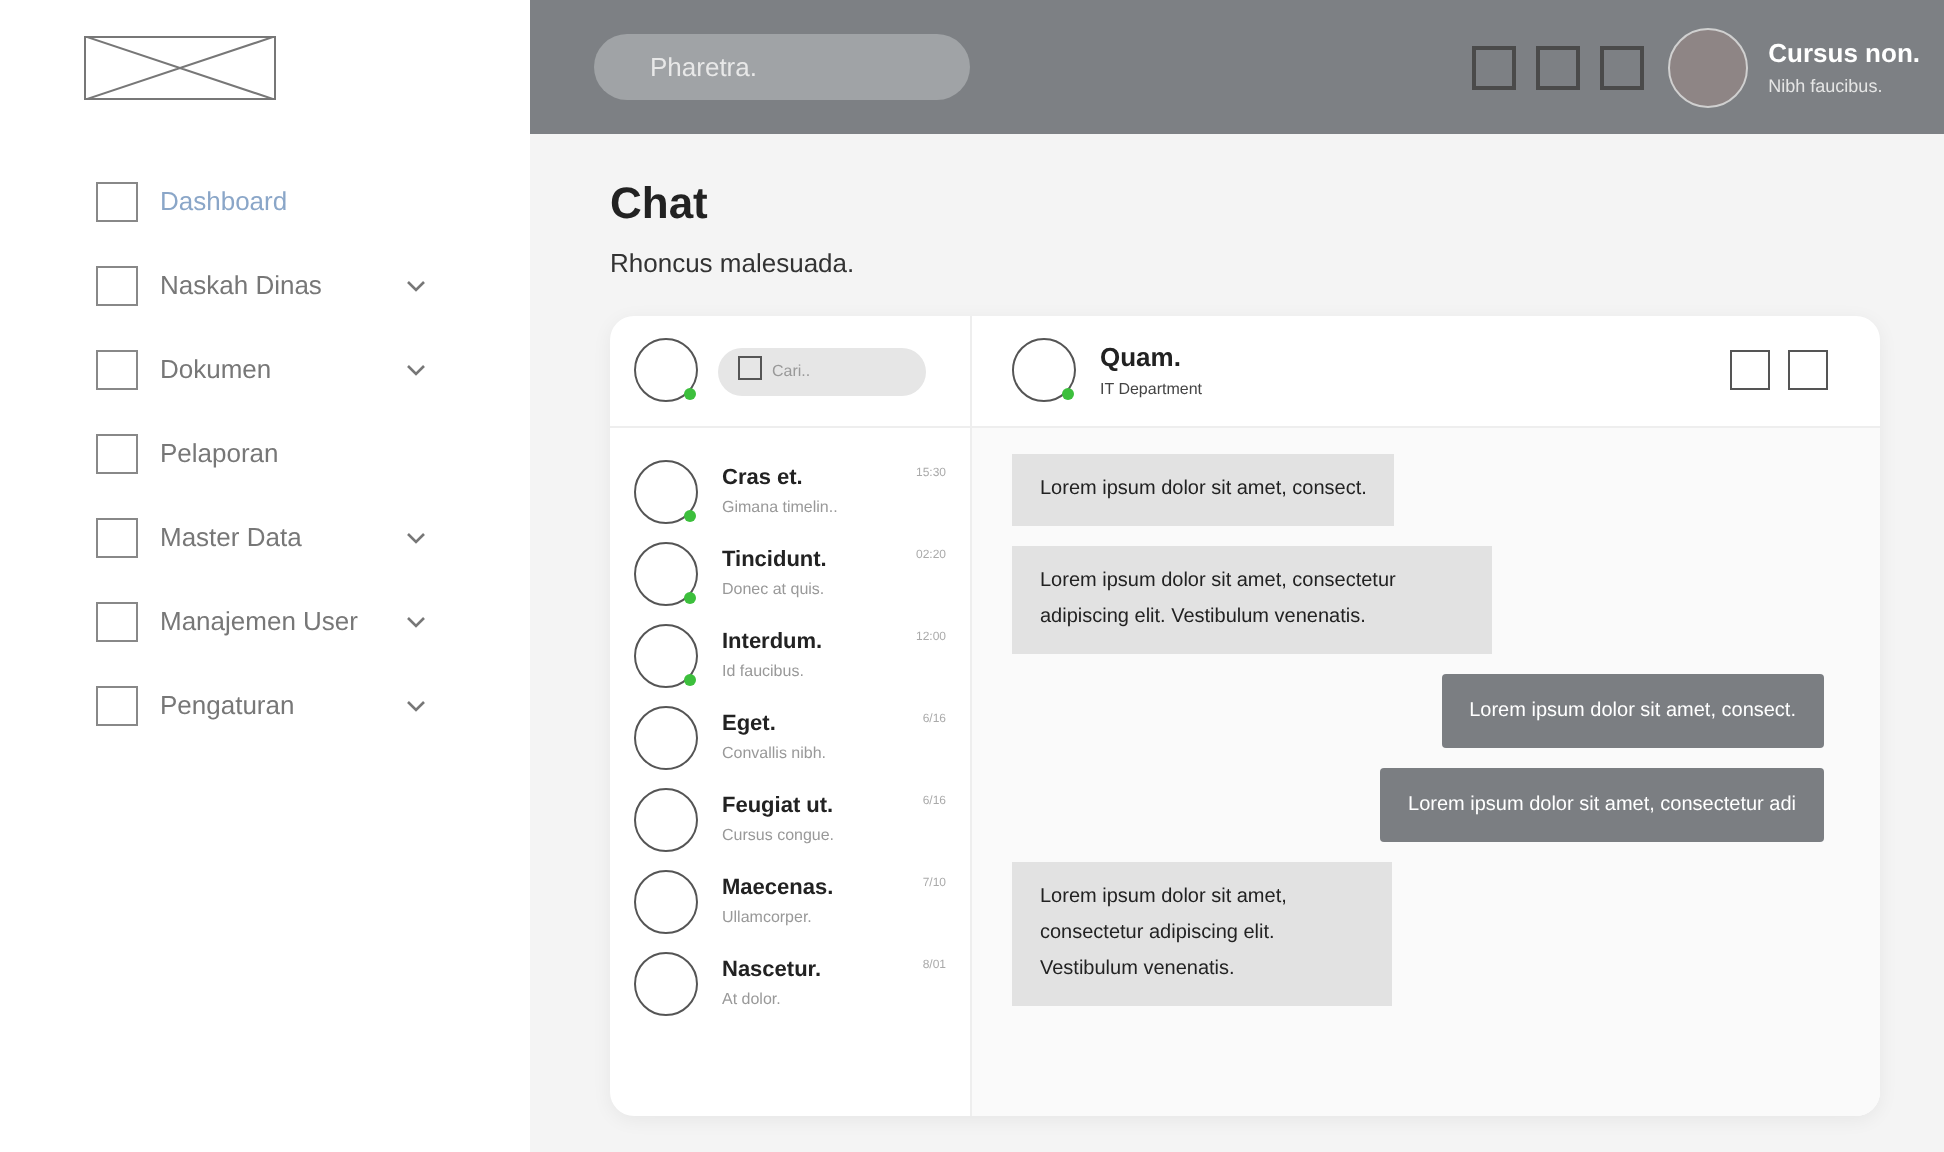  Describe the element at coordinates (1141, 358) in the screenshot. I see `contact-name: Quam.` at that location.